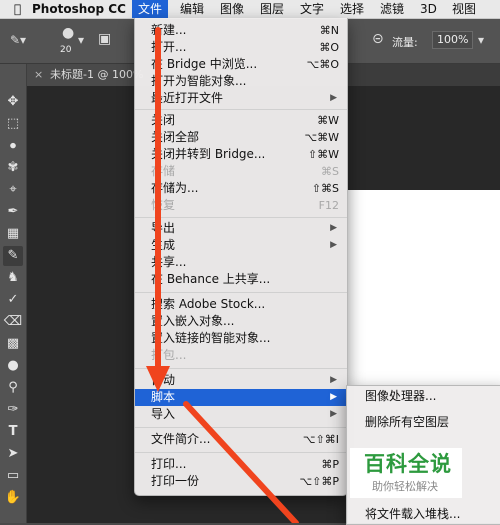 The width and height of the screenshot is (500, 525). Describe the element at coordinates (13, 322) in the screenshot. I see `eraser-tool-icon: ⌫` at that location.